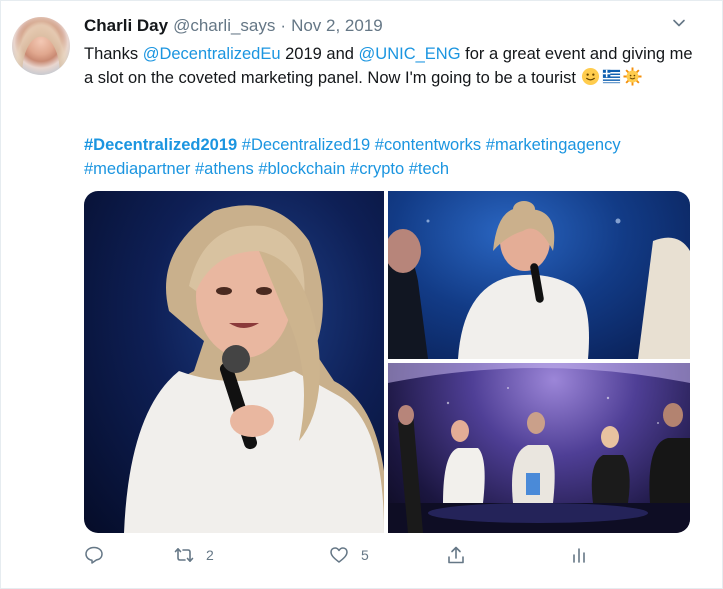 The height and width of the screenshot is (589, 723). I want to click on hashtag-link: #mediapartner, so click(137, 169).